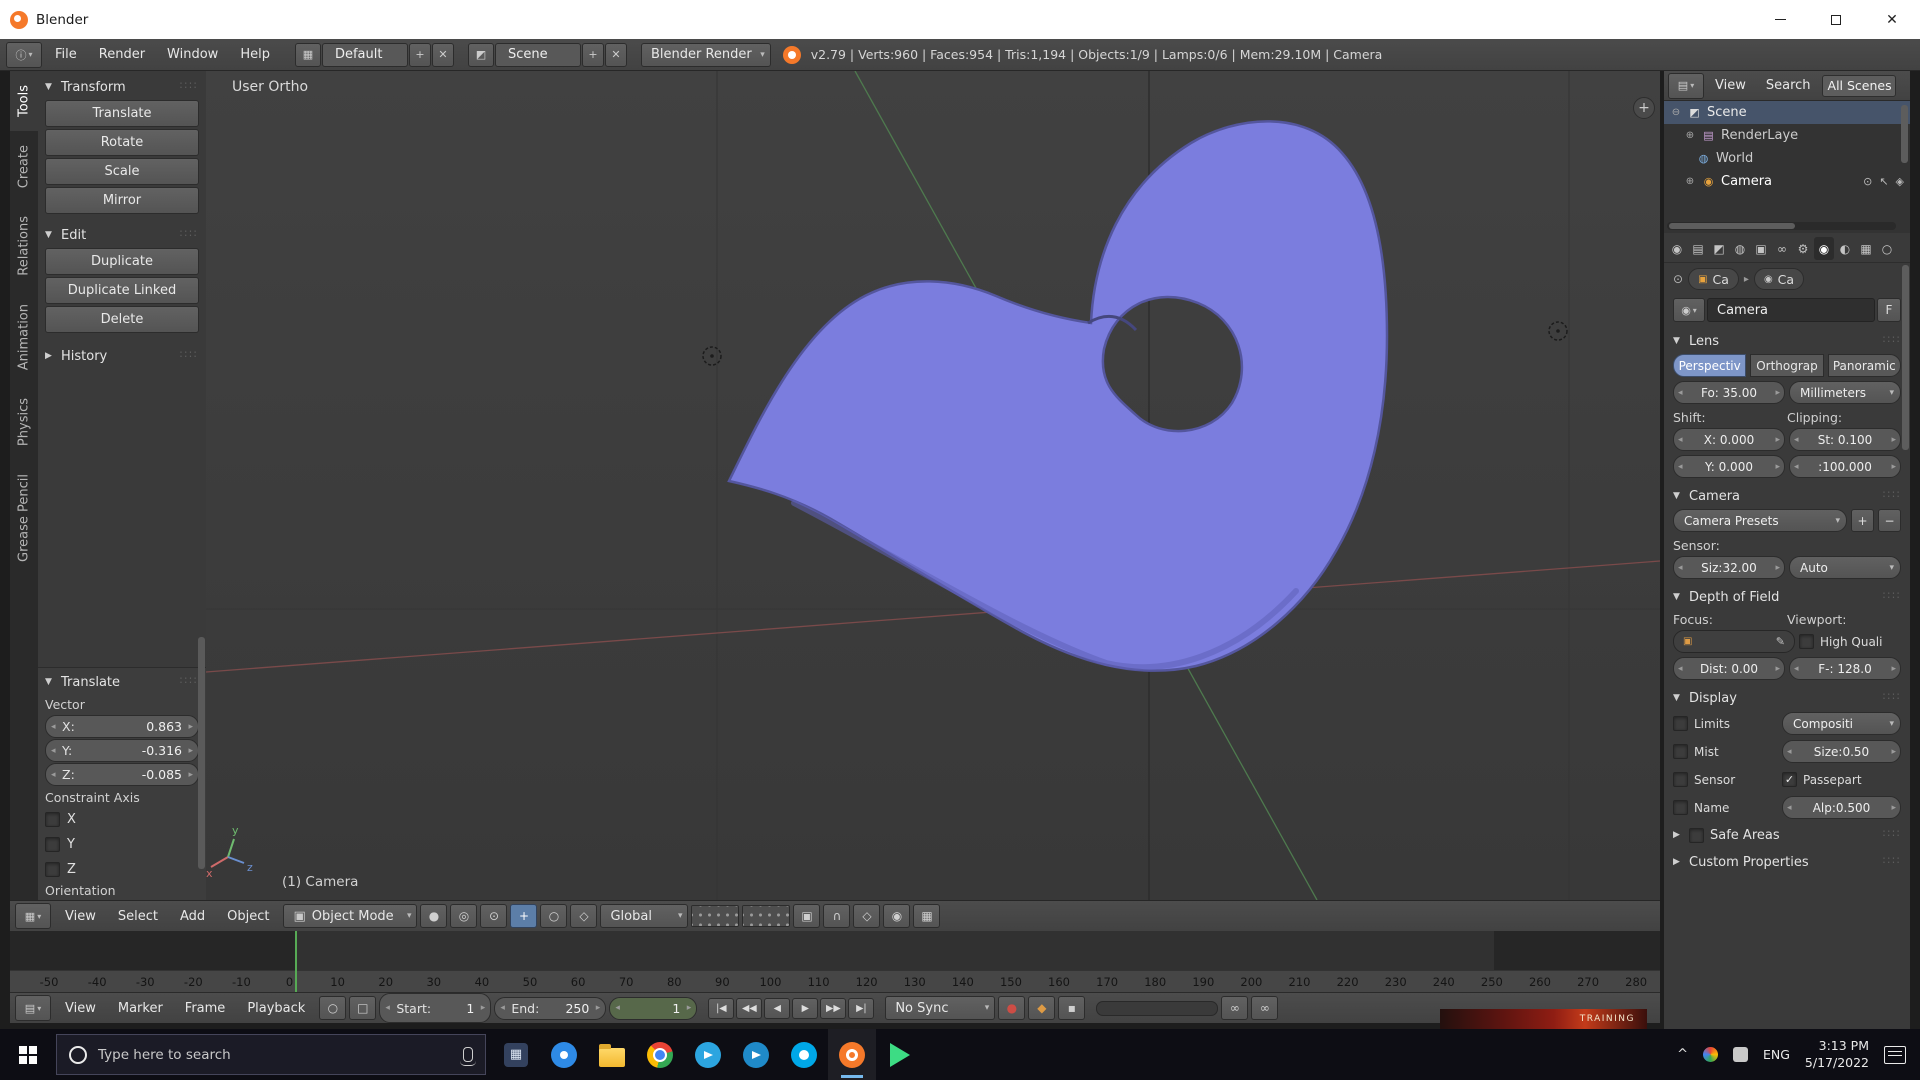 The image size is (1920, 1080). I want to click on pin-icon: ⊙, so click(1678, 279).